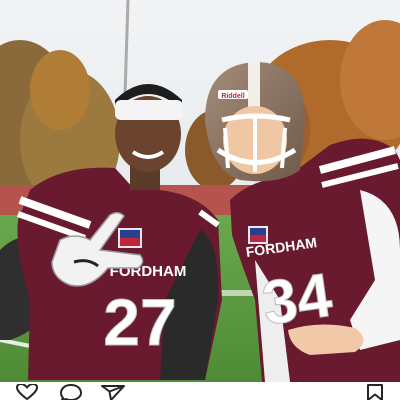 This screenshot has height=400, width=400. Describe the element at coordinates (232, 96) in the screenshot. I see `helmet-decal: Riddell` at that location.